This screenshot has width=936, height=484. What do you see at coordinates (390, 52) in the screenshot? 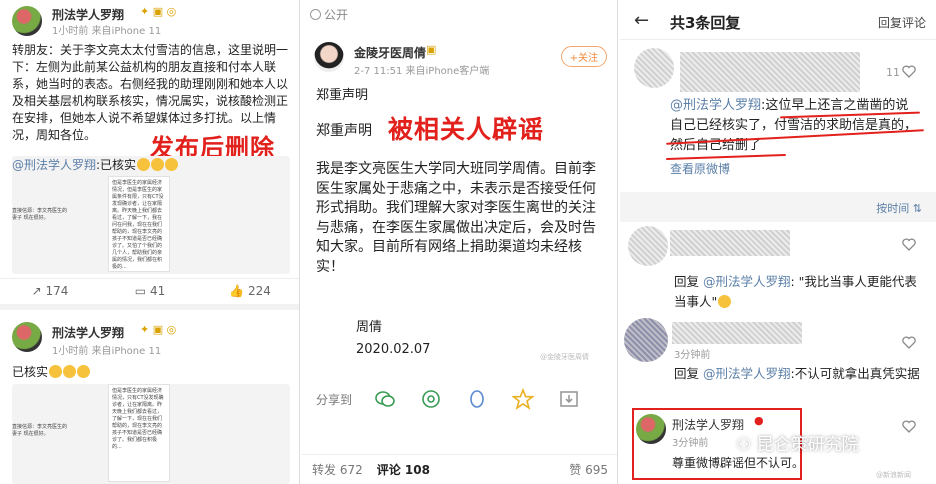
I see `author-name: 金陵牙医周倩` at bounding box center [390, 52].